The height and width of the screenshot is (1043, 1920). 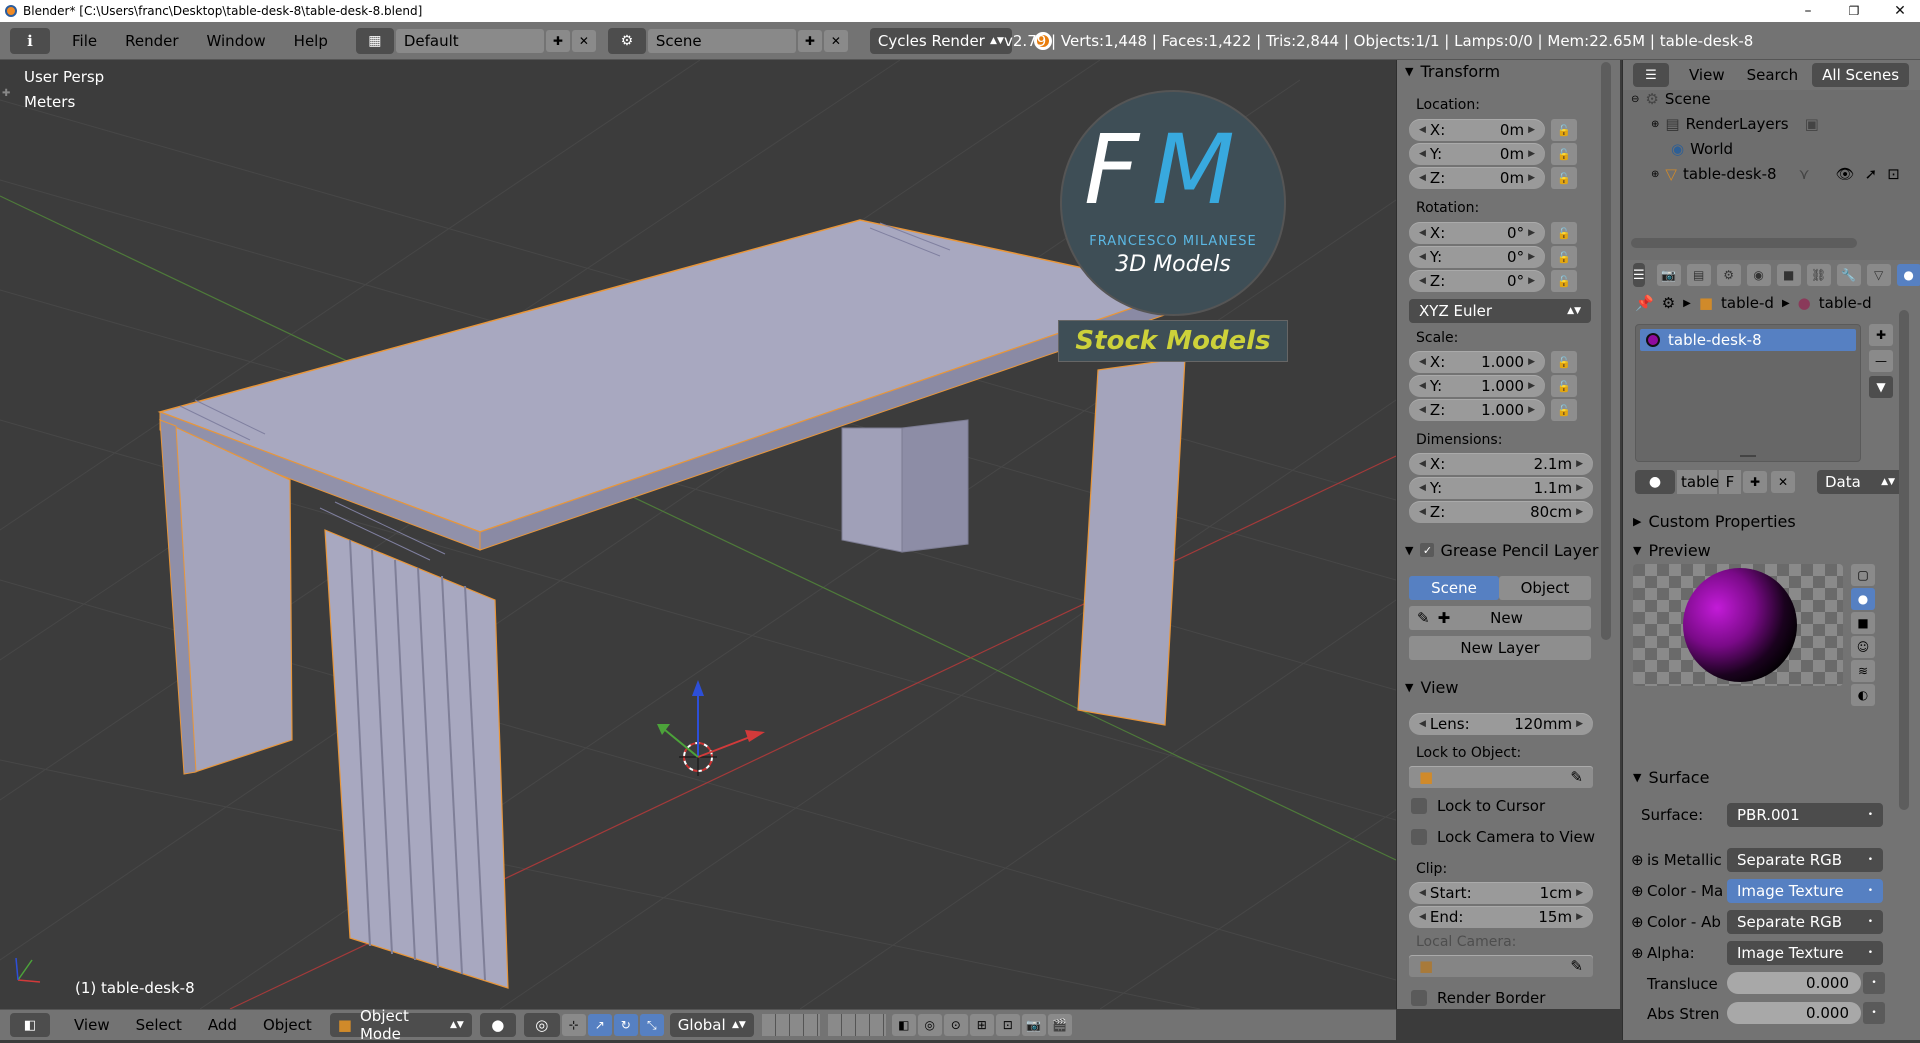 What do you see at coordinates (1818, 275) in the screenshot?
I see `constraints-tab-icon: ⛓` at bounding box center [1818, 275].